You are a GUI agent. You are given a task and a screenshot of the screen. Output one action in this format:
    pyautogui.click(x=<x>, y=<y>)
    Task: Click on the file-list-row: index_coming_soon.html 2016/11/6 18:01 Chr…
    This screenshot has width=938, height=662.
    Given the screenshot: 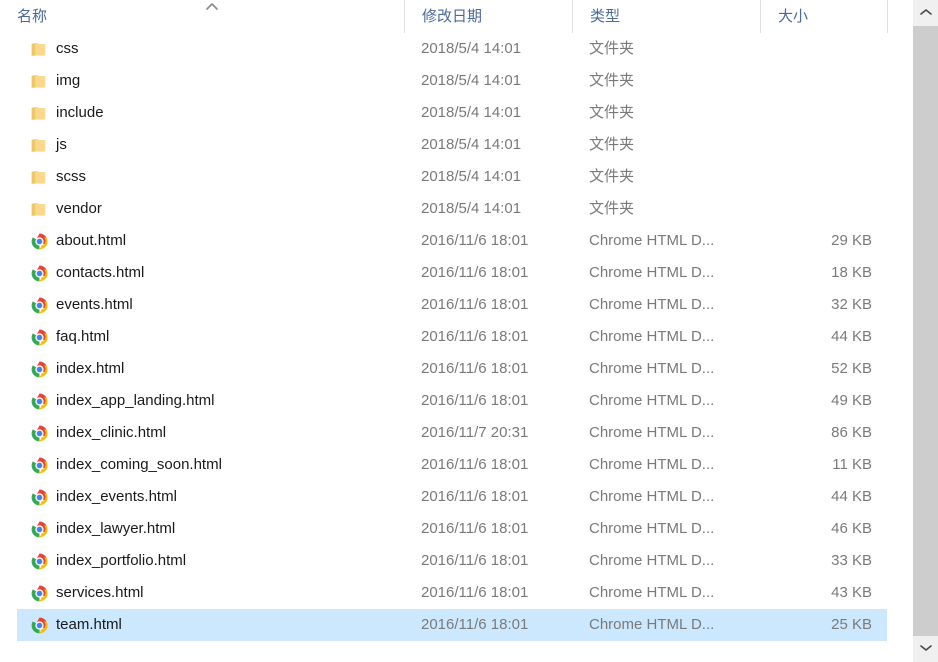 What is the action you would take?
    pyautogui.click(x=456, y=465)
    